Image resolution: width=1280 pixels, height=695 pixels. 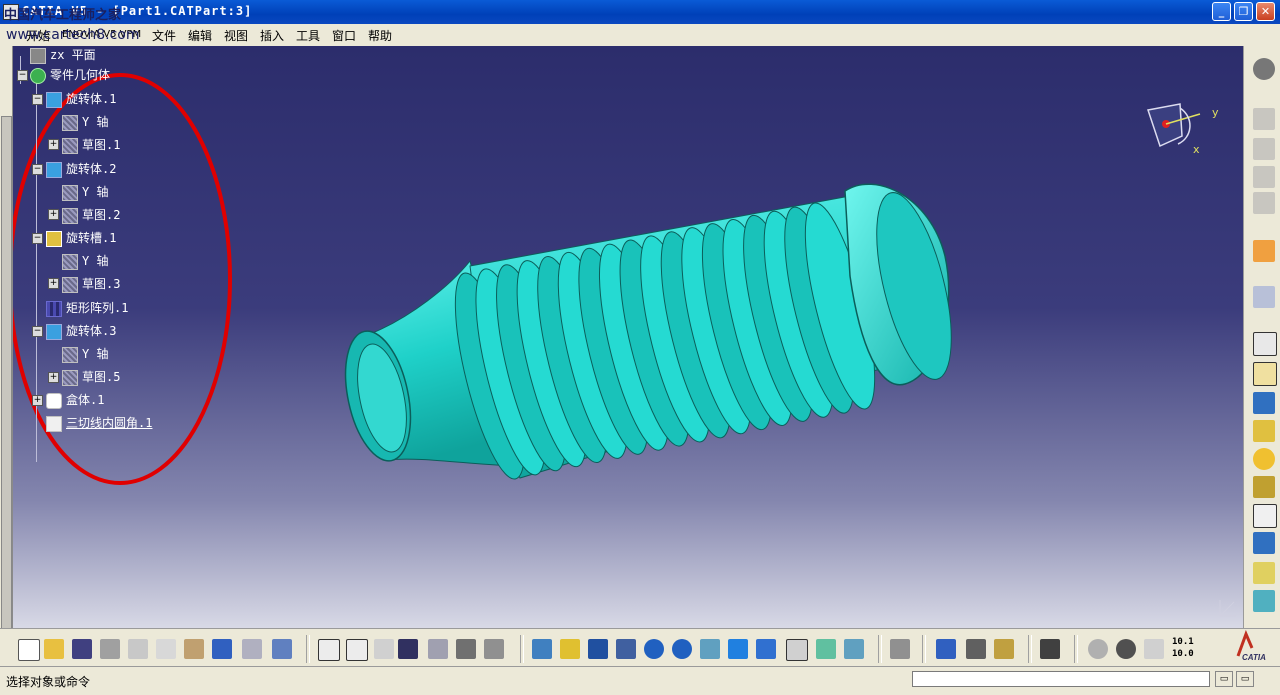 What do you see at coordinates (598, 649) in the screenshot?
I see `pan-icon` at bounding box center [598, 649].